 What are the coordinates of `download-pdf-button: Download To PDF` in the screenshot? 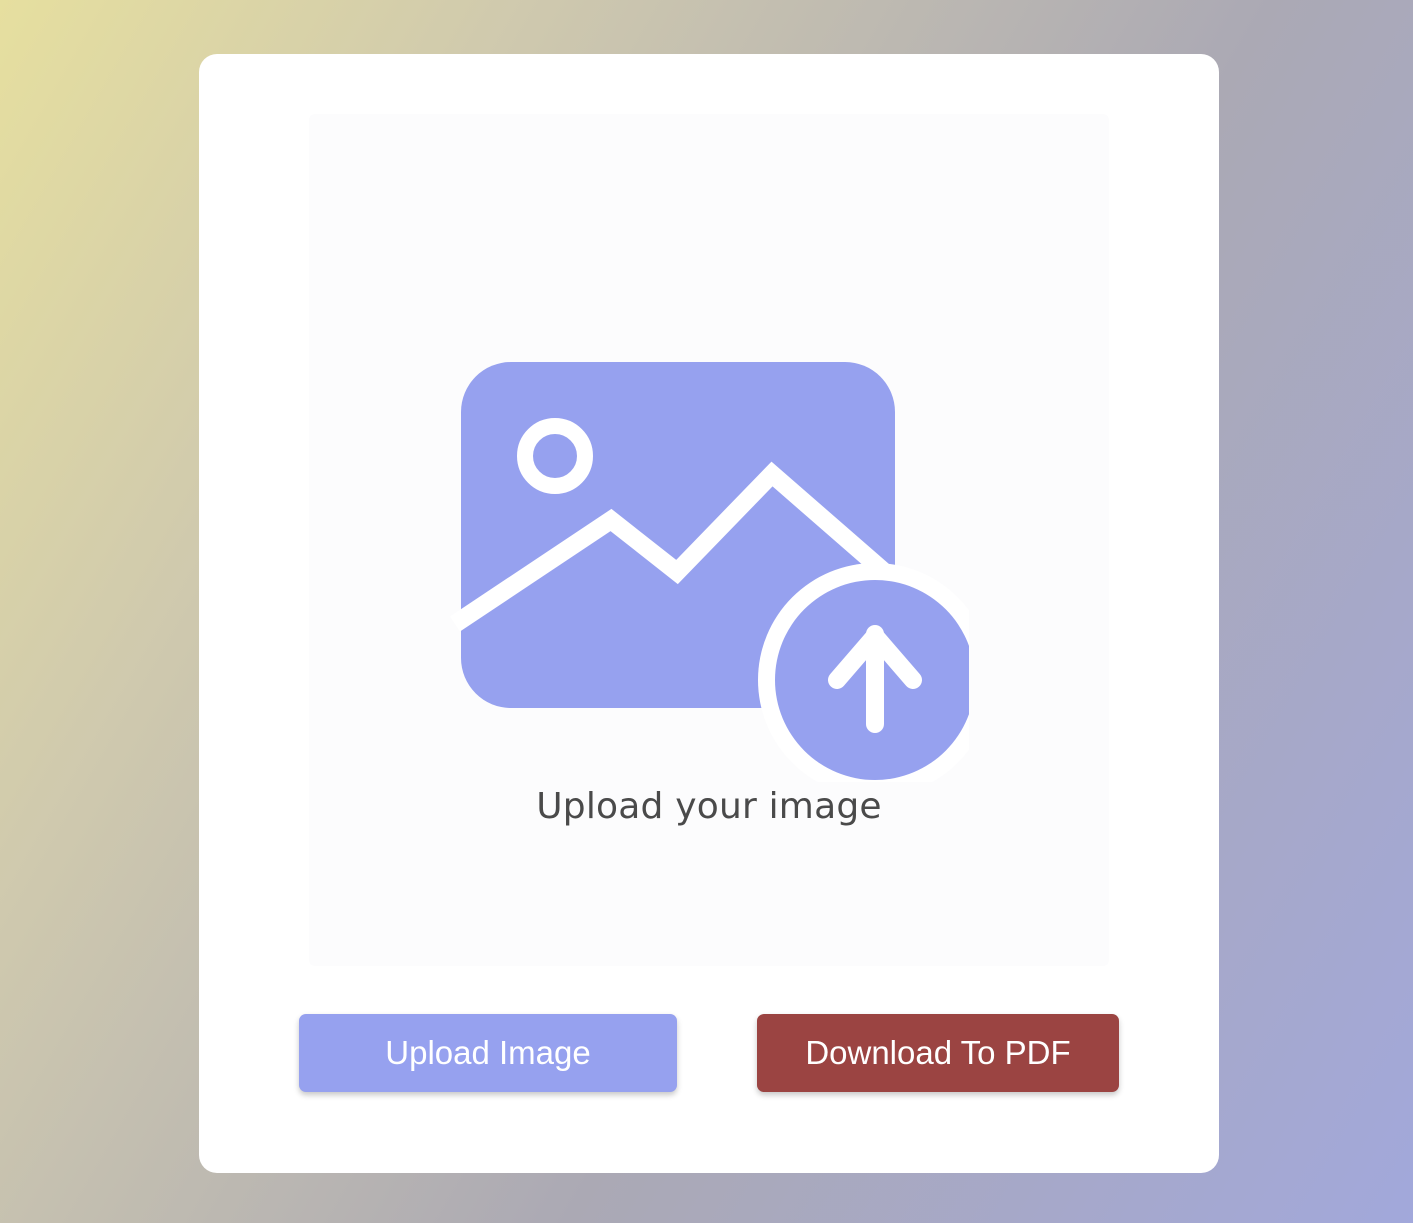 It's located at (938, 1053).